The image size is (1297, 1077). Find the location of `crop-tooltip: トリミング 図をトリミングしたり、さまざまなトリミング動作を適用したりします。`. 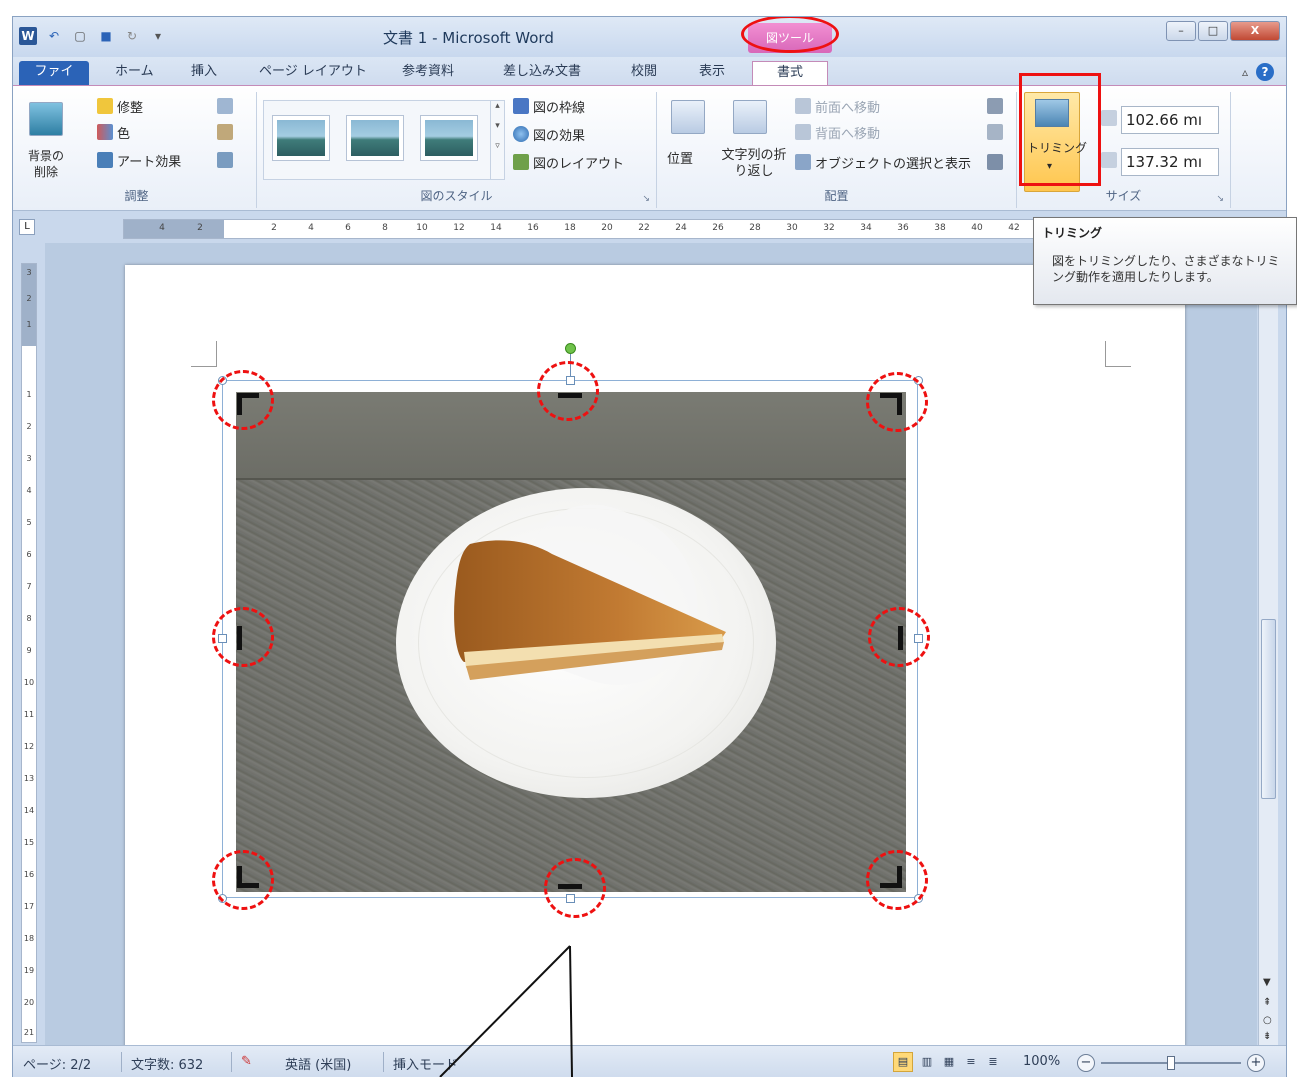

crop-tooltip: トリミング 図をトリミングしたり、さまざまなトリミング動作を適用したりします。 is located at coordinates (1165, 261).